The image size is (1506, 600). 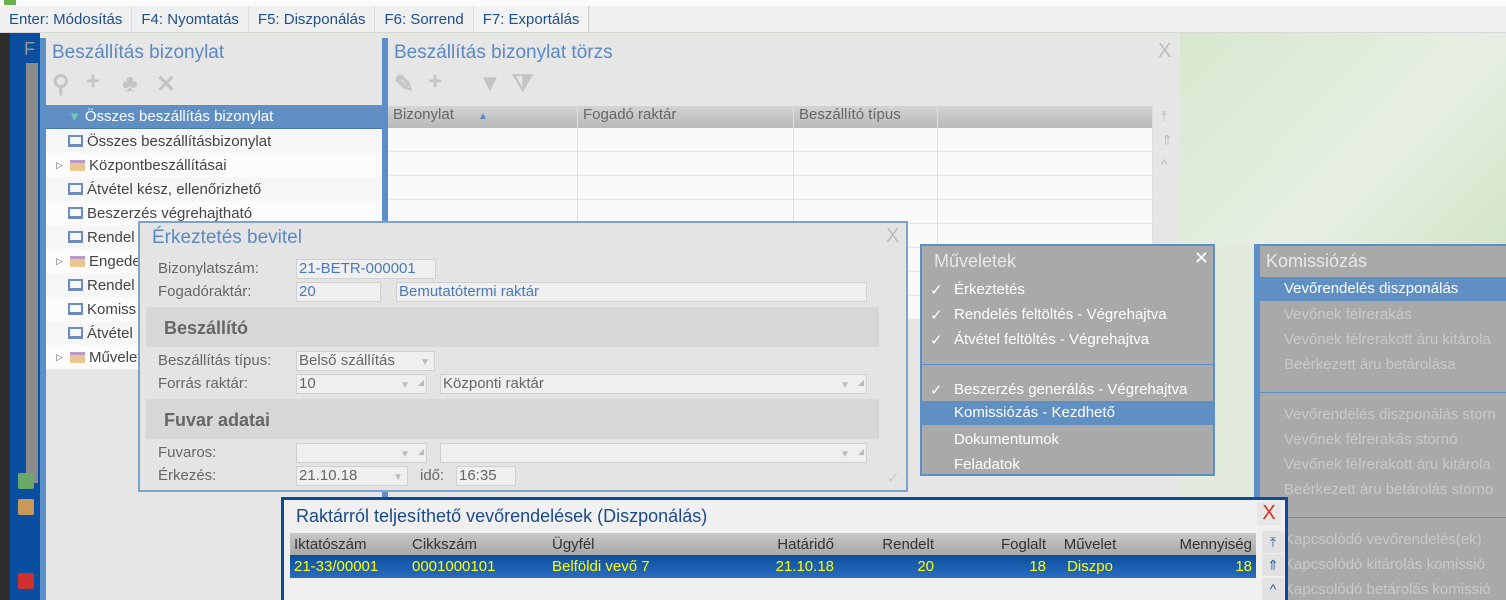 What do you see at coordinates (486, 476) in the screenshot?
I see `arrival-time-field: 16:35` at bounding box center [486, 476].